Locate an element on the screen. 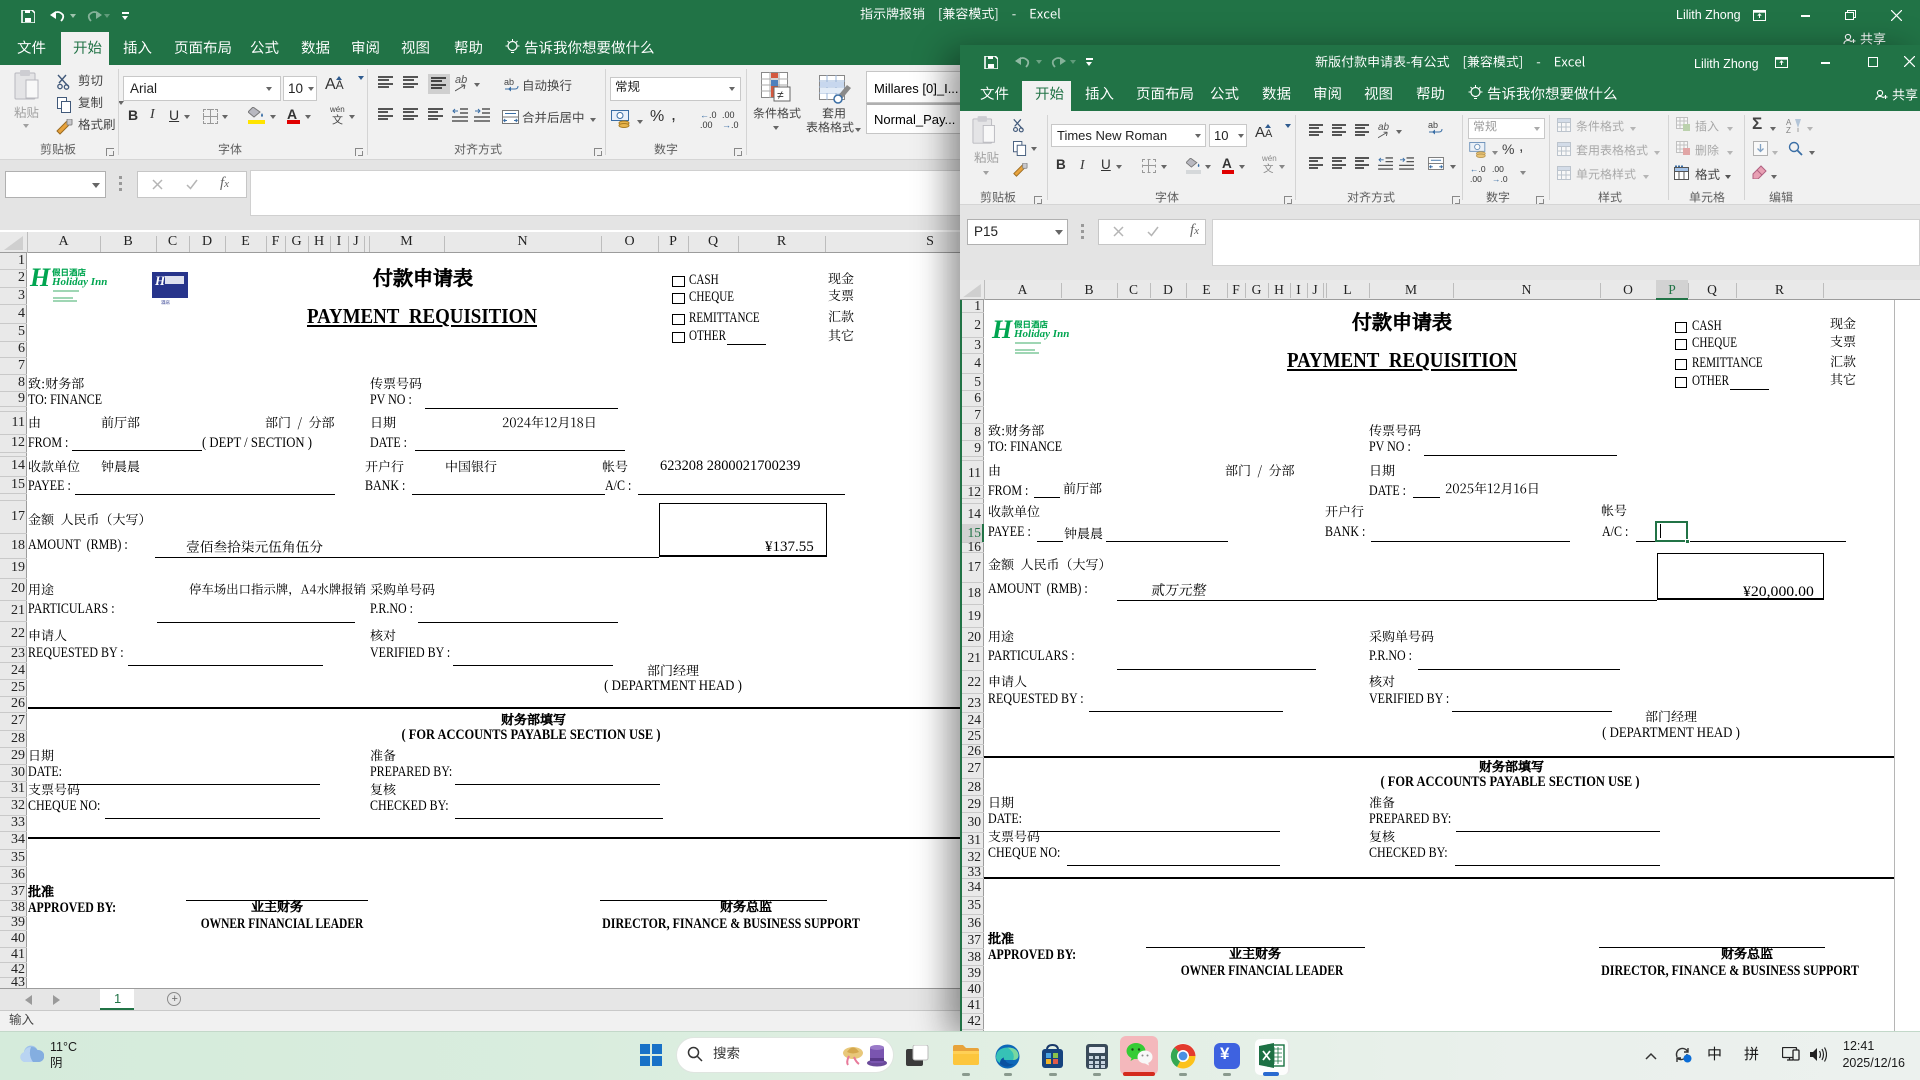  svg-text: Z is located at coordinates (1788, 129).